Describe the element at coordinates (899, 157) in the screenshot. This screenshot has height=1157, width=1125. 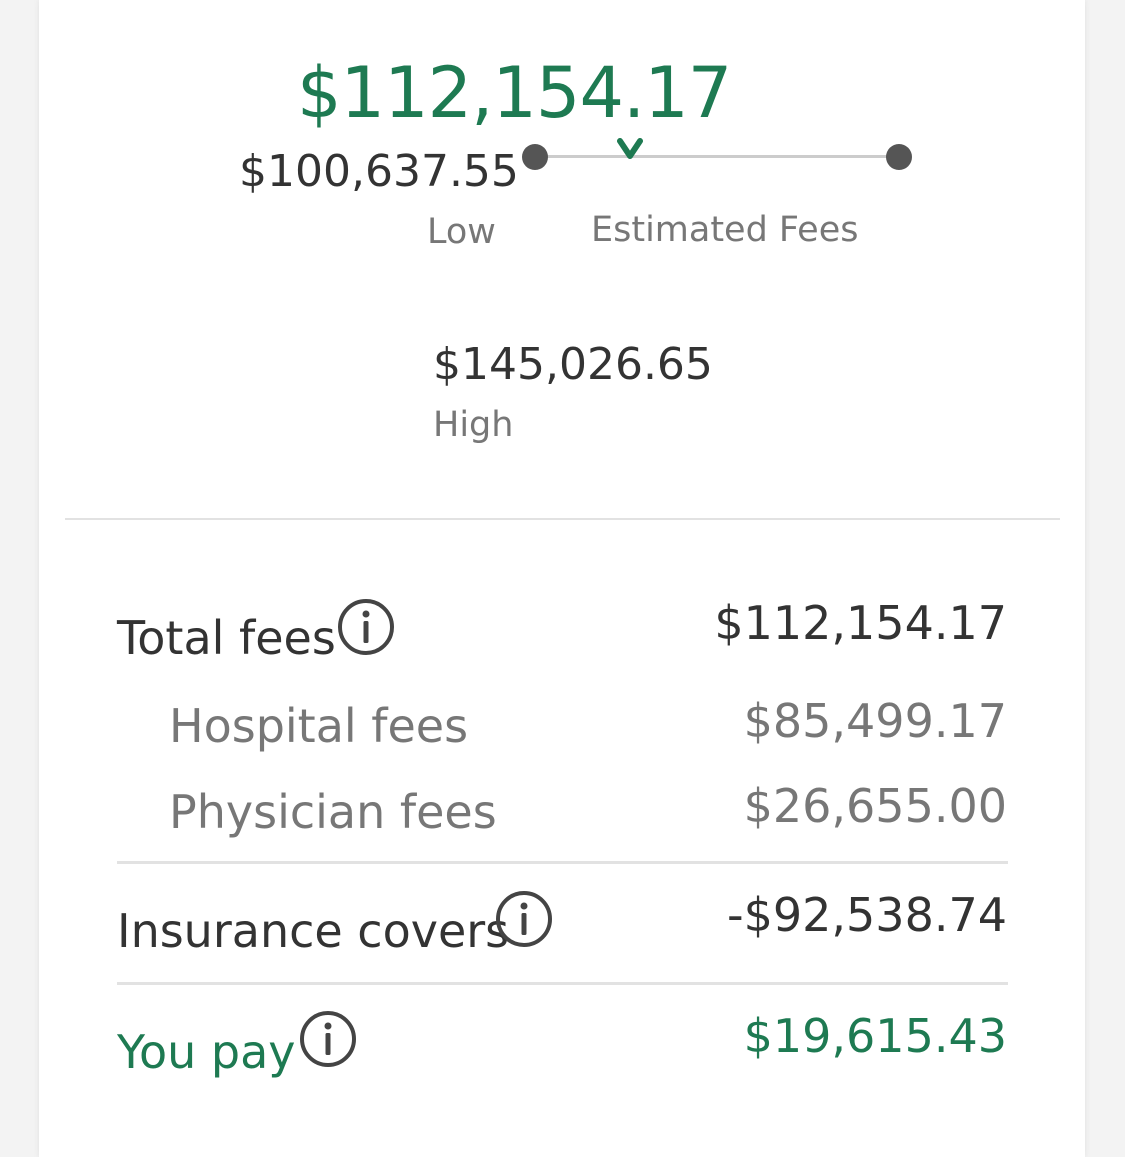
I see `range-high-dot` at that location.